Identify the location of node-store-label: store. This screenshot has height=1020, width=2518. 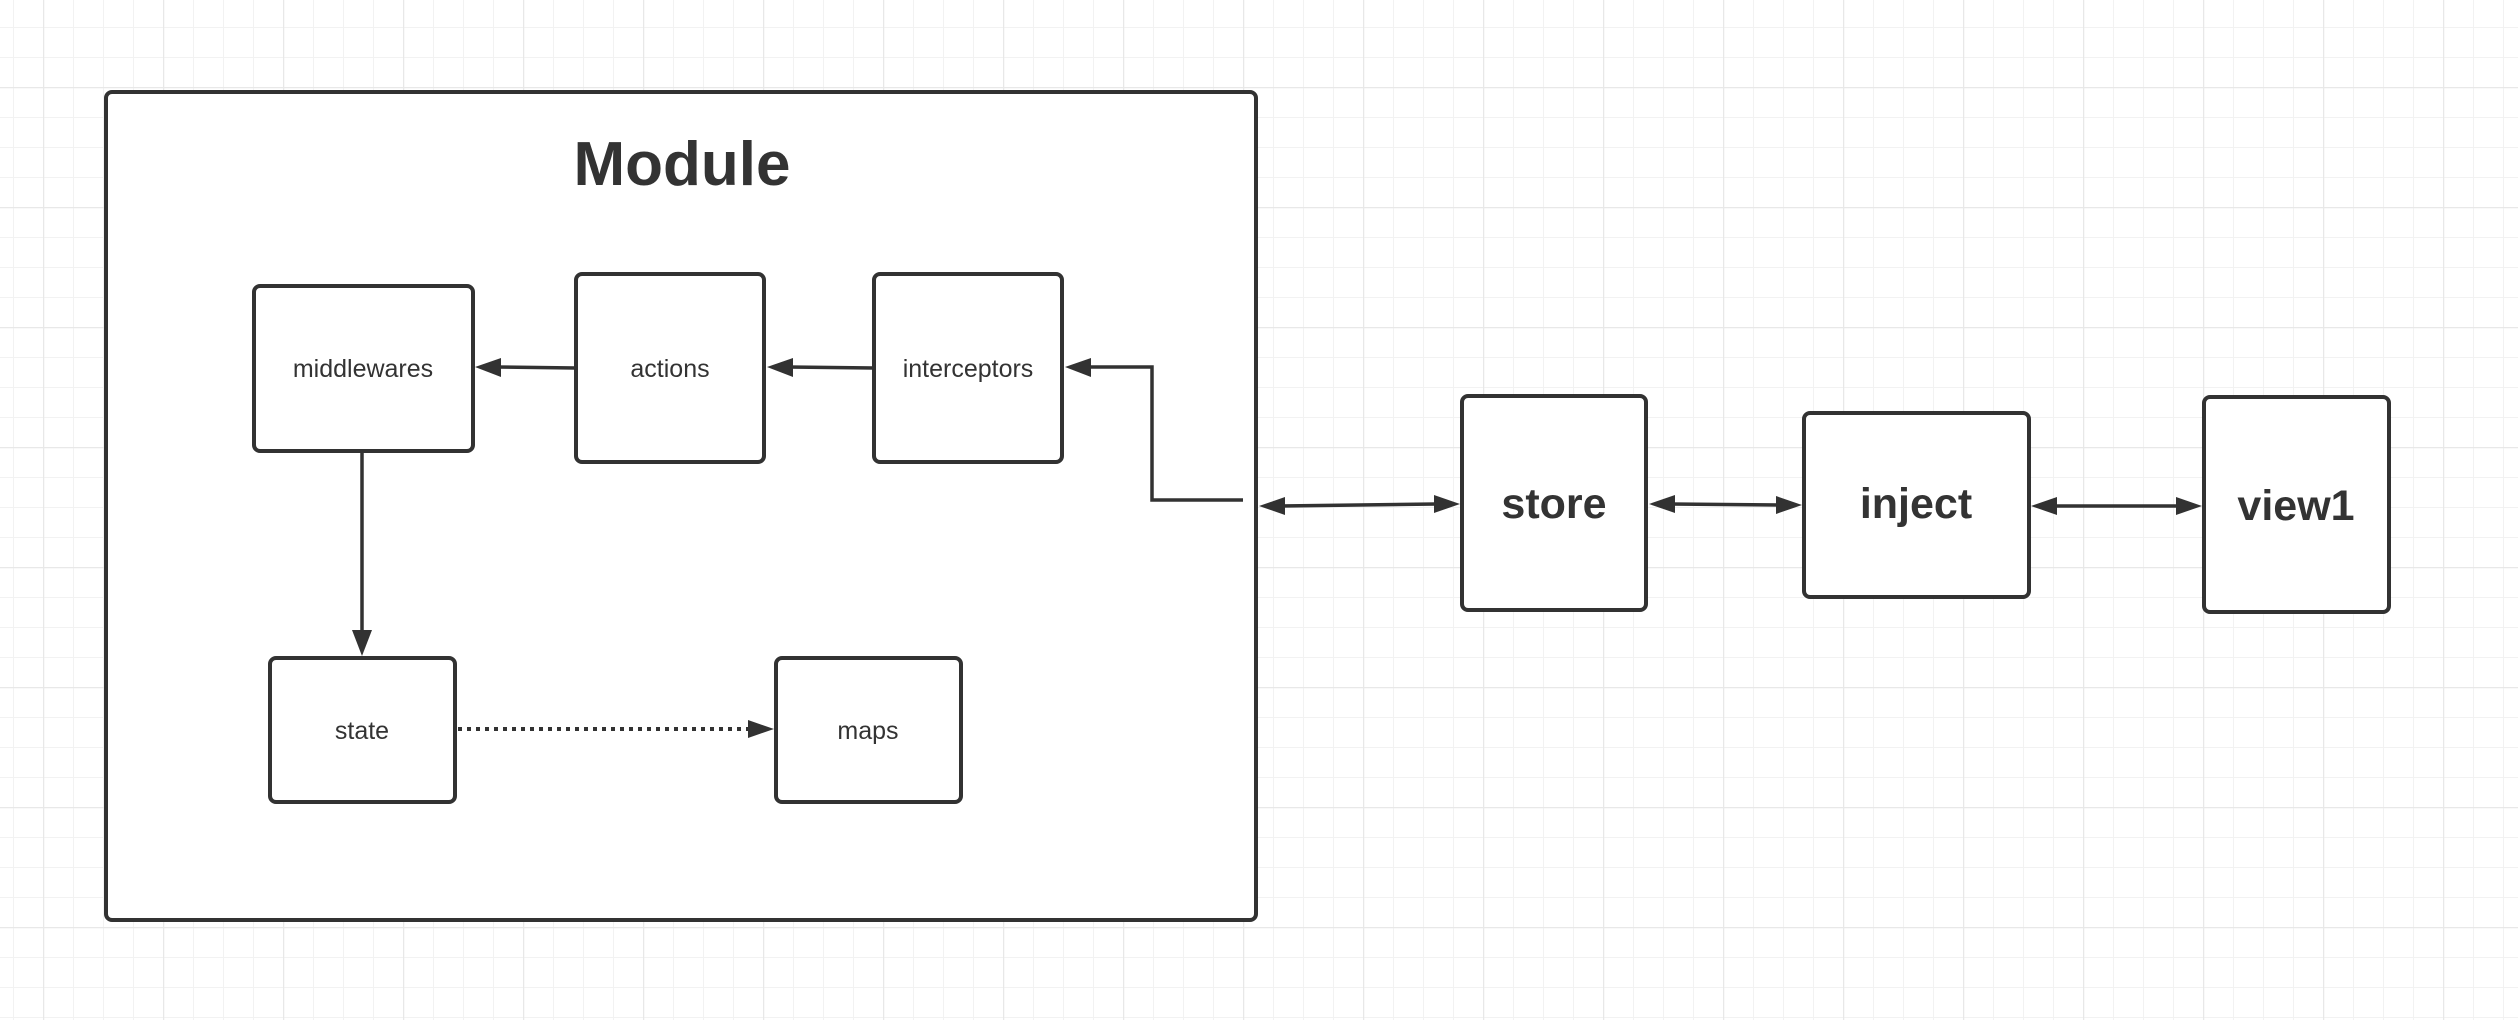
(1553, 504).